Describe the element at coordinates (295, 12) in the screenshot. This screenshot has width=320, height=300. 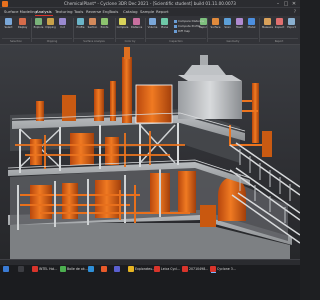
I see `help-icon: ?` at that location.